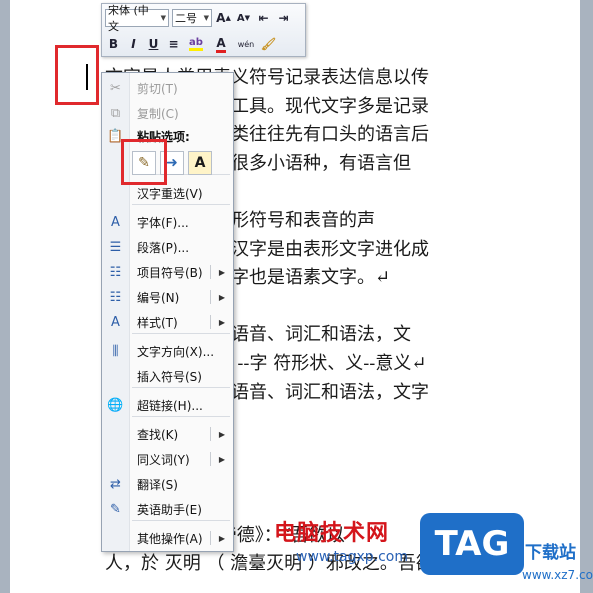  I want to click on bold-button: B, so click(113, 44).